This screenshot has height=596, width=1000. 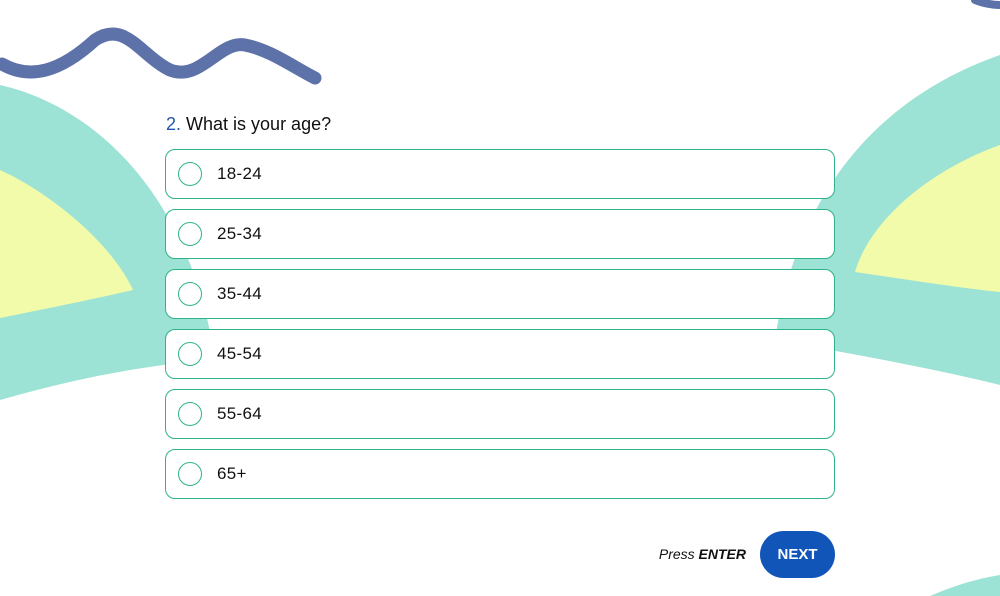 I want to click on keyboard-hint-prefix: Press, so click(x=676, y=554).